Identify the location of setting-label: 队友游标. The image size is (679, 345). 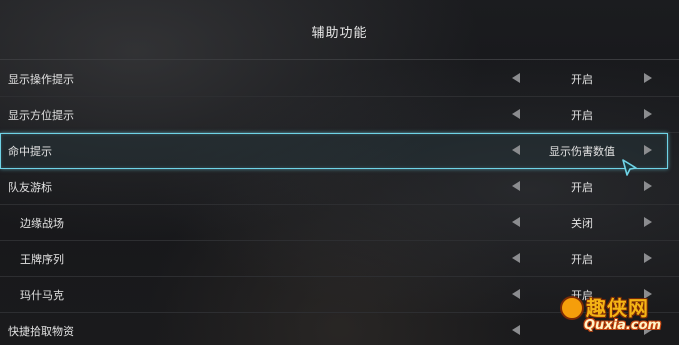
(30, 187).